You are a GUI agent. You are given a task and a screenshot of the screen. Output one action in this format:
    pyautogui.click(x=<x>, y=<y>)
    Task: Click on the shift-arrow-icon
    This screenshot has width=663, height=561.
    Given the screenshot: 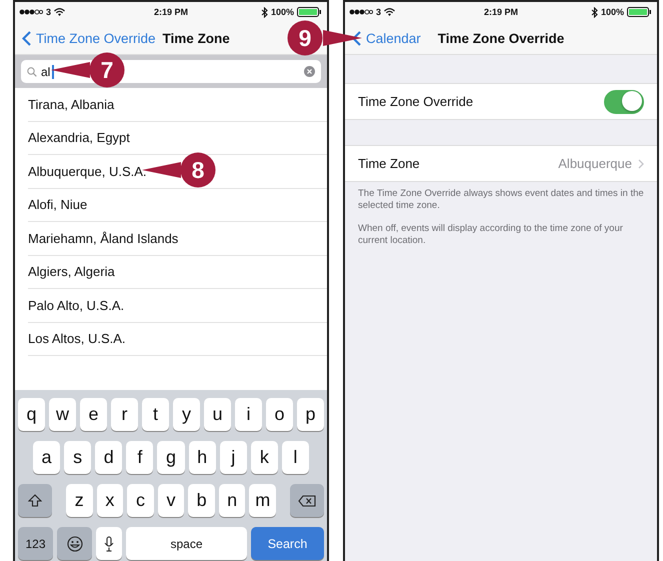 What is the action you would take?
    pyautogui.click(x=35, y=500)
    